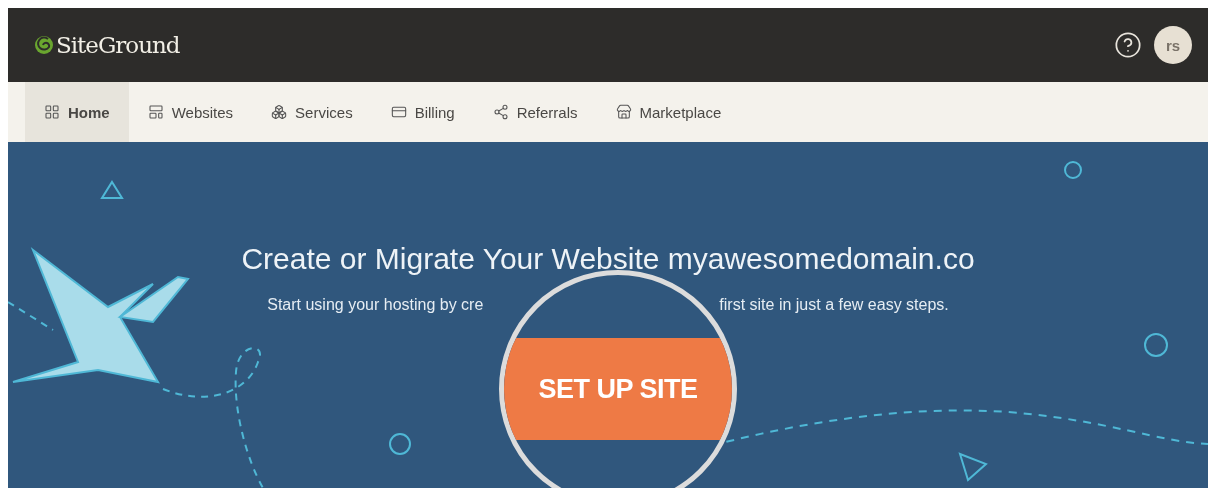 This screenshot has height=488, width=1211. I want to click on nav-tab: Referrals, so click(535, 112).